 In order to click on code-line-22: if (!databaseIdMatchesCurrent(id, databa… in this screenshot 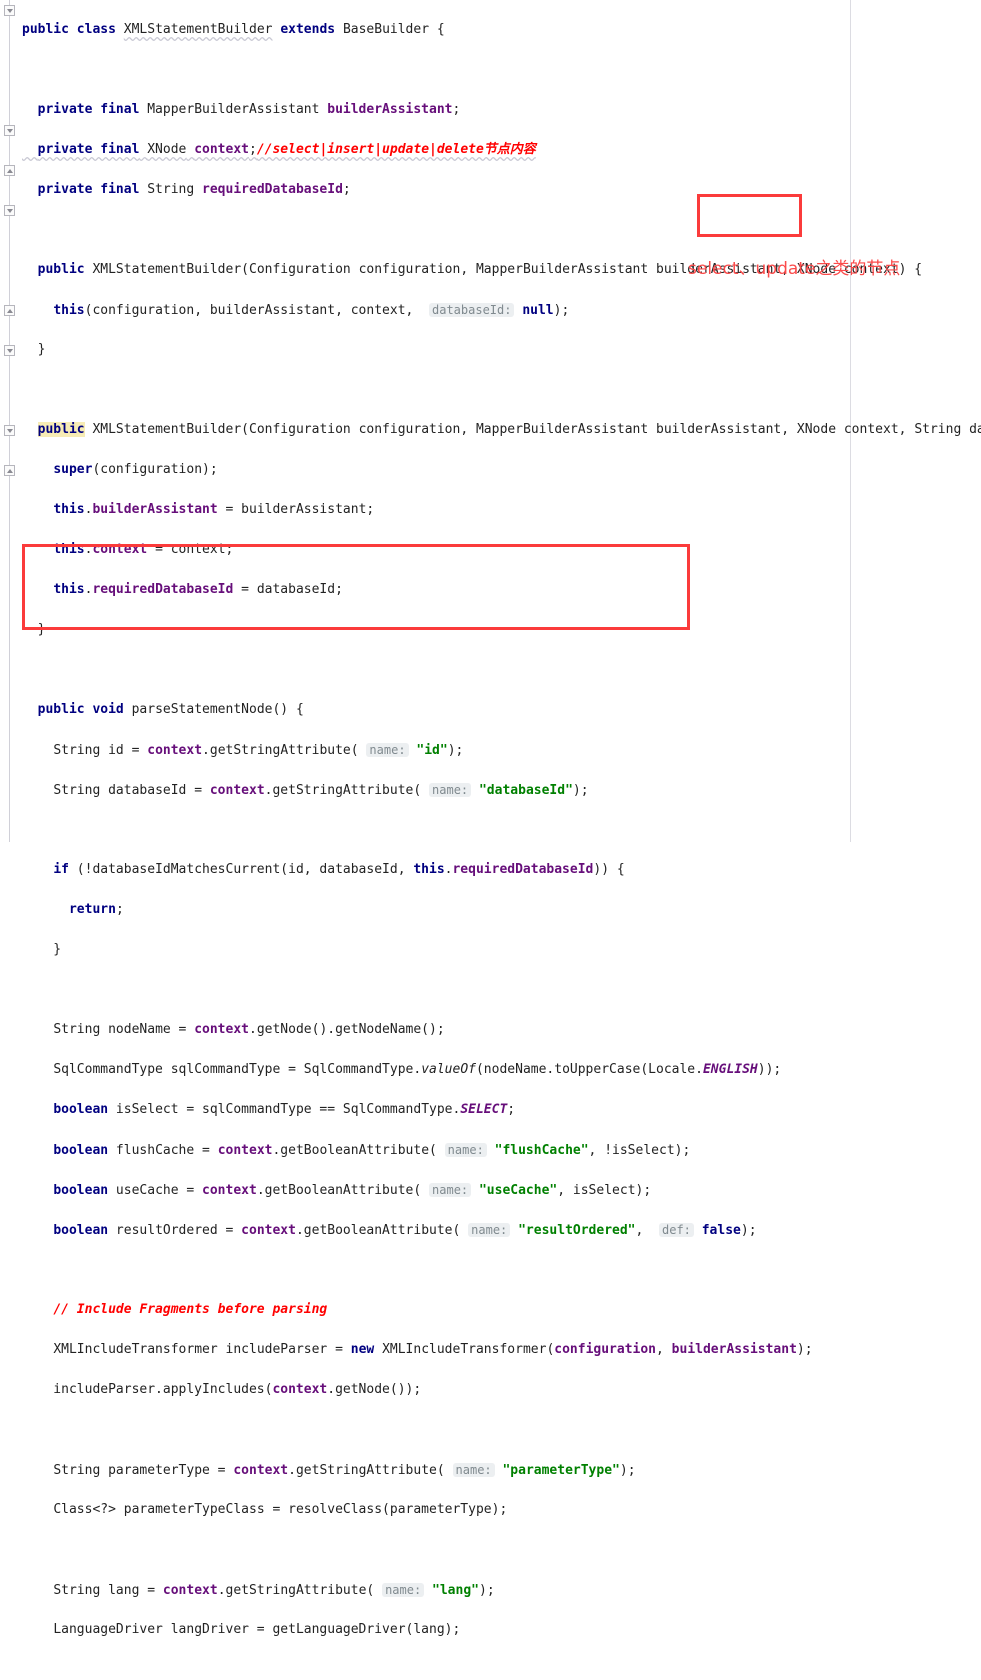, I will do `click(339, 869)`.